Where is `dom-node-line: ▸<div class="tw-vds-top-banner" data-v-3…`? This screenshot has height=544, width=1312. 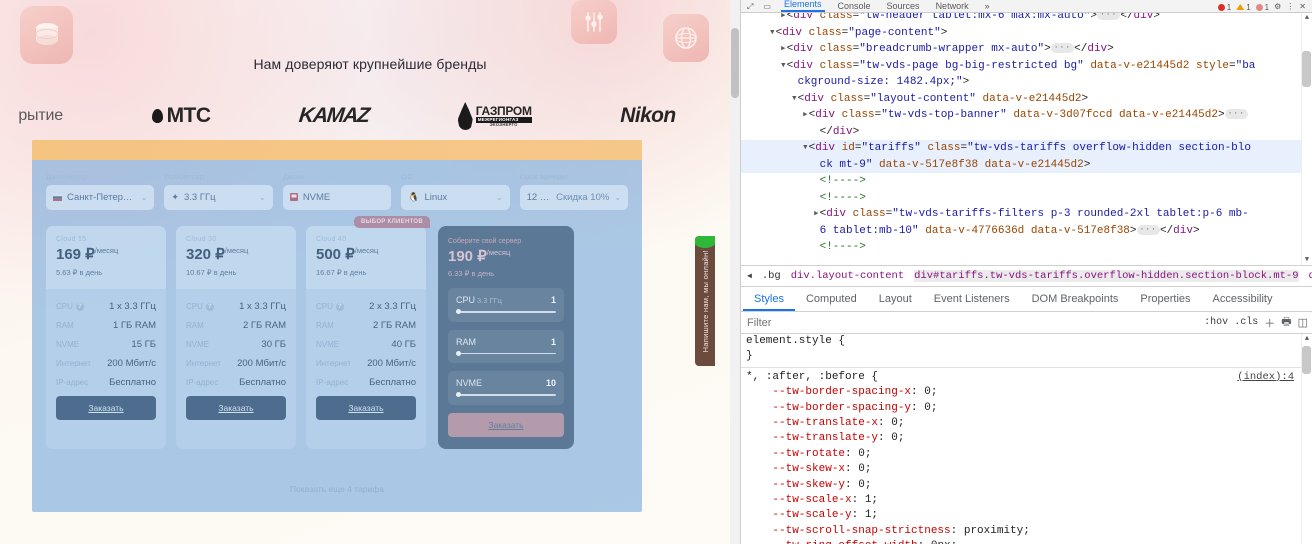
dom-node-line: ▸<div class="tw-vds-top-banner" data-v-3… is located at coordinates (1026, 115).